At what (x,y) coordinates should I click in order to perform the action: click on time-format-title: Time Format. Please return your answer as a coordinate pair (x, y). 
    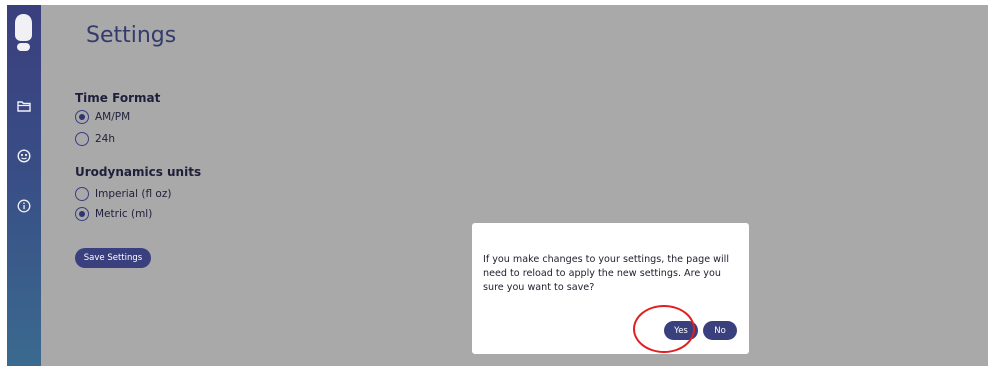
    Looking at the image, I should click on (118, 98).